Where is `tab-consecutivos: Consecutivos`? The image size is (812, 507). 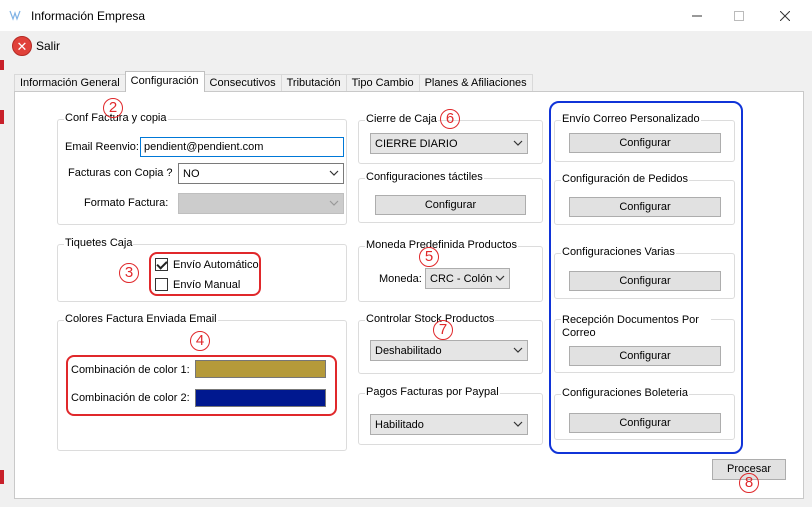 tab-consecutivos: Consecutivos is located at coordinates (242, 83).